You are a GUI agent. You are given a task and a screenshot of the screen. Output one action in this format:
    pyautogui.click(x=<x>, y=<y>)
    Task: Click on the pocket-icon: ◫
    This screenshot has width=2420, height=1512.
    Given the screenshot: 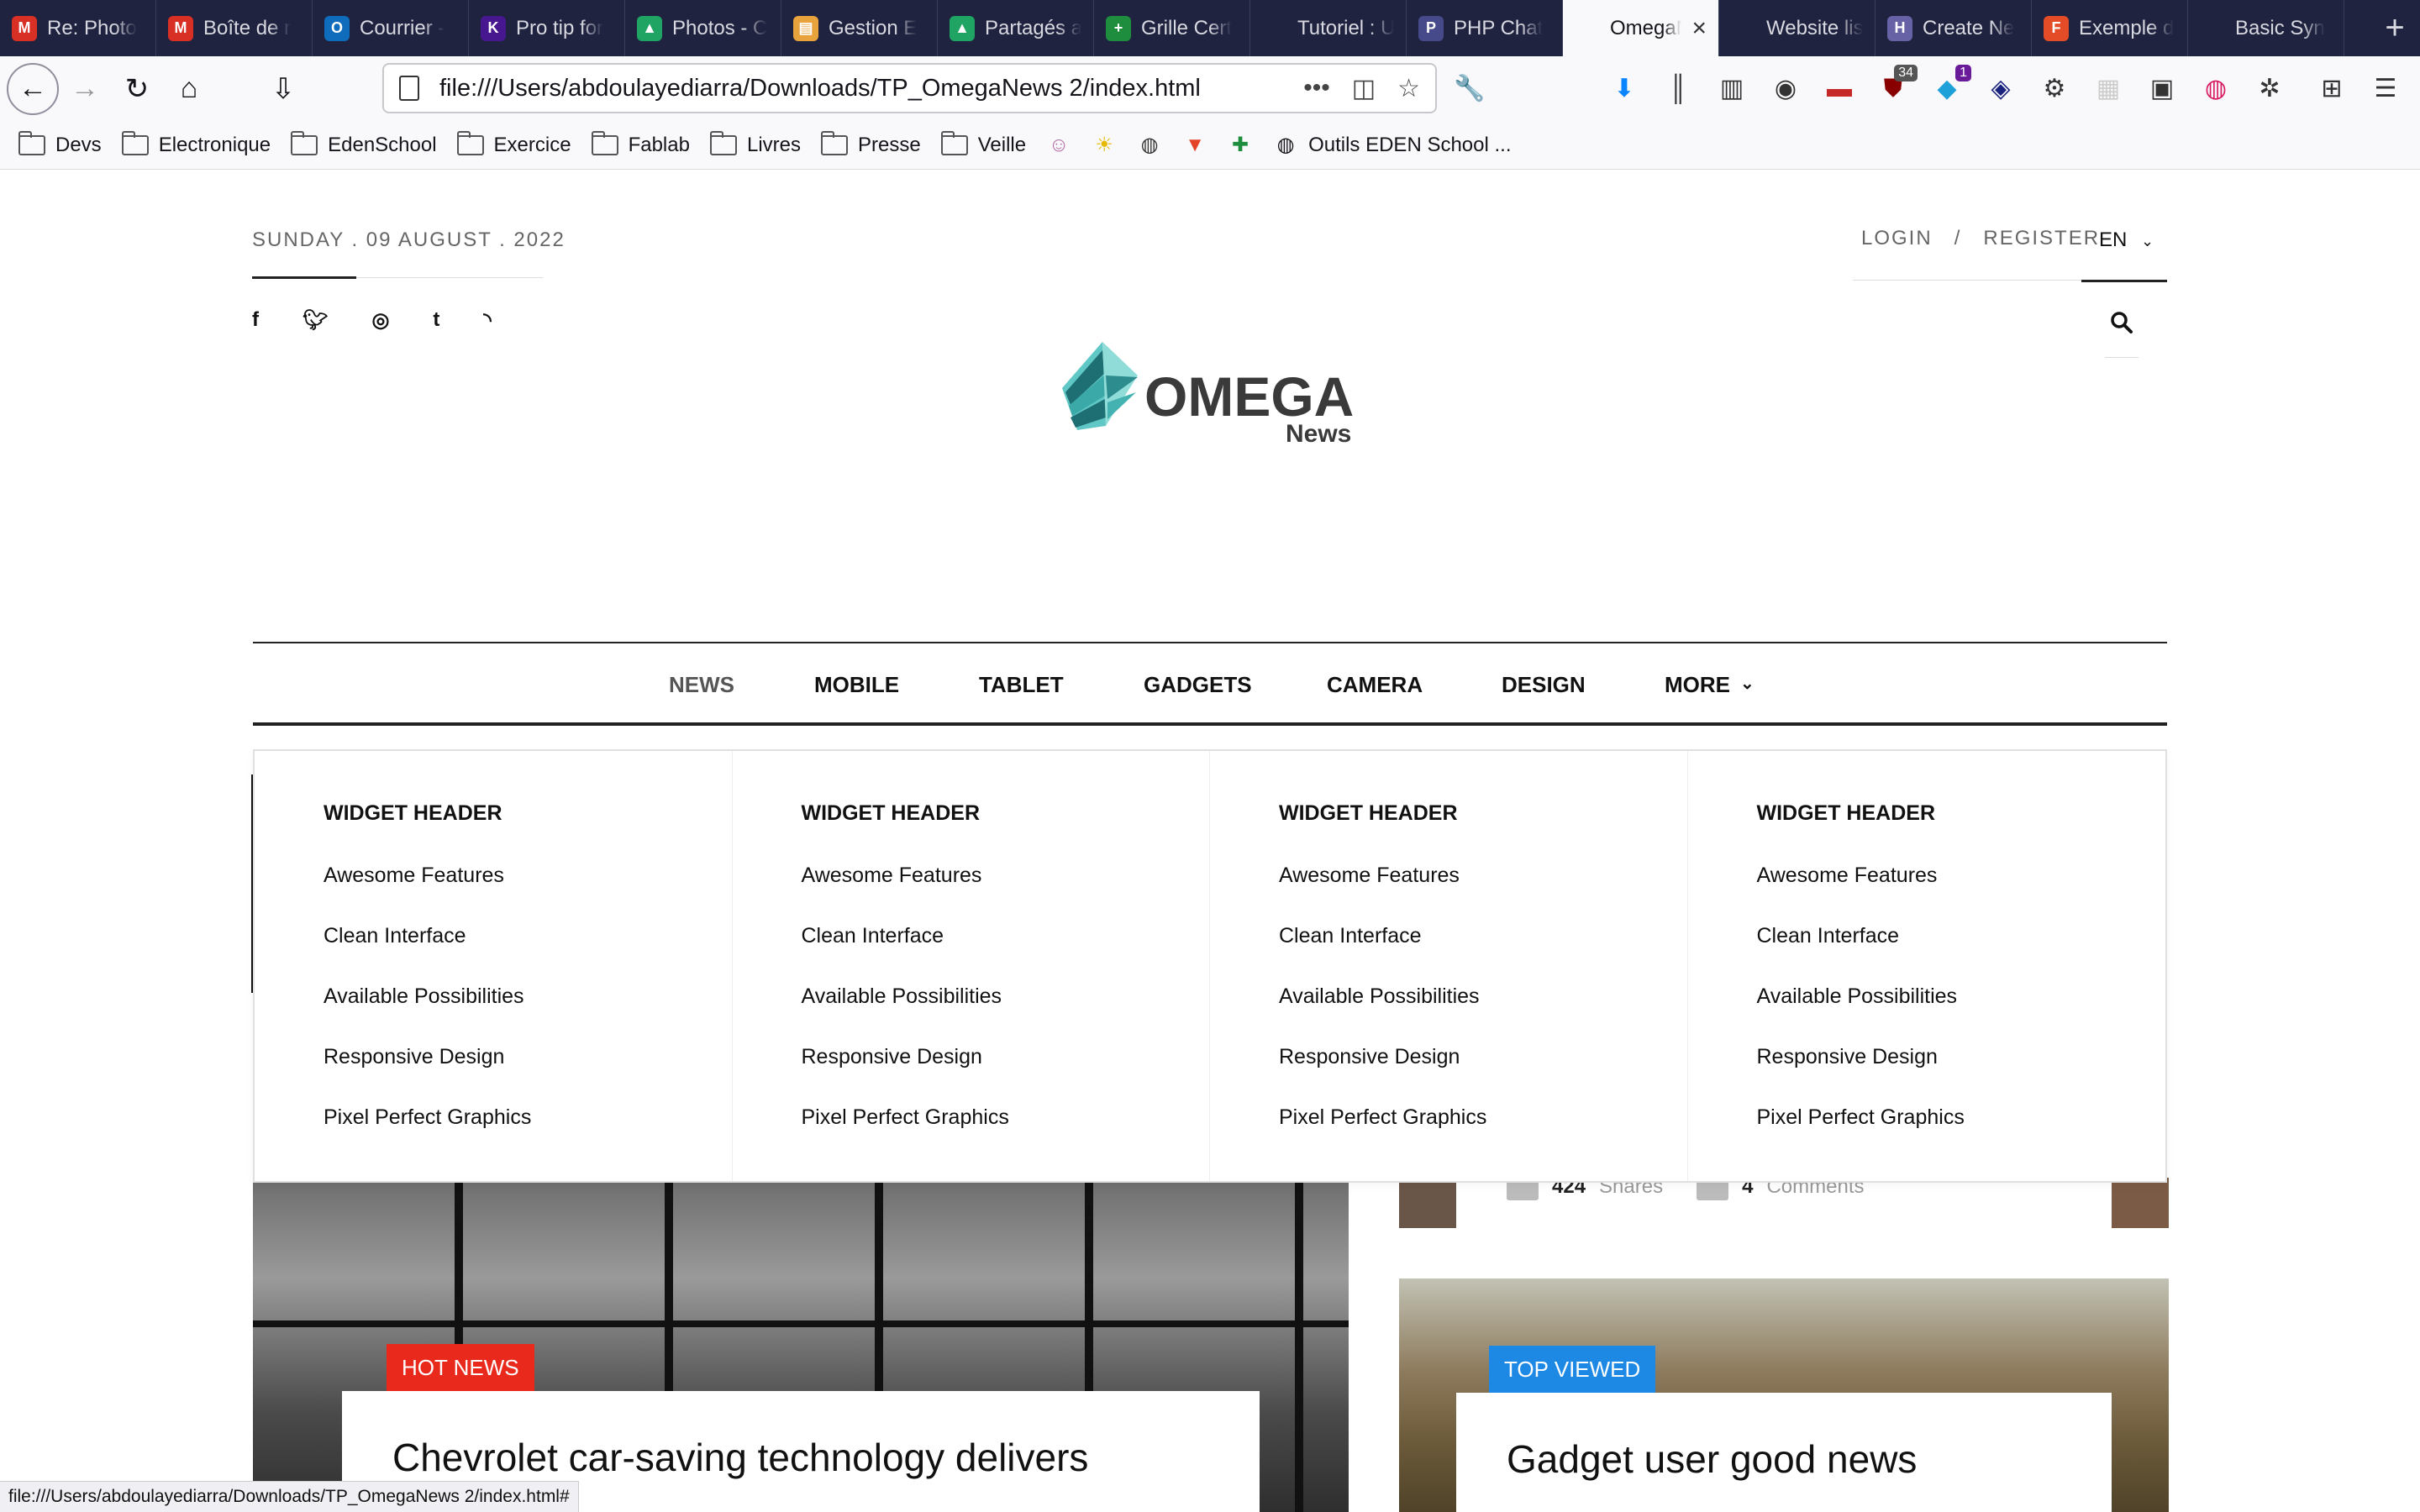 What is the action you would take?
    pyautogui.click(x=1364, y=88)
    